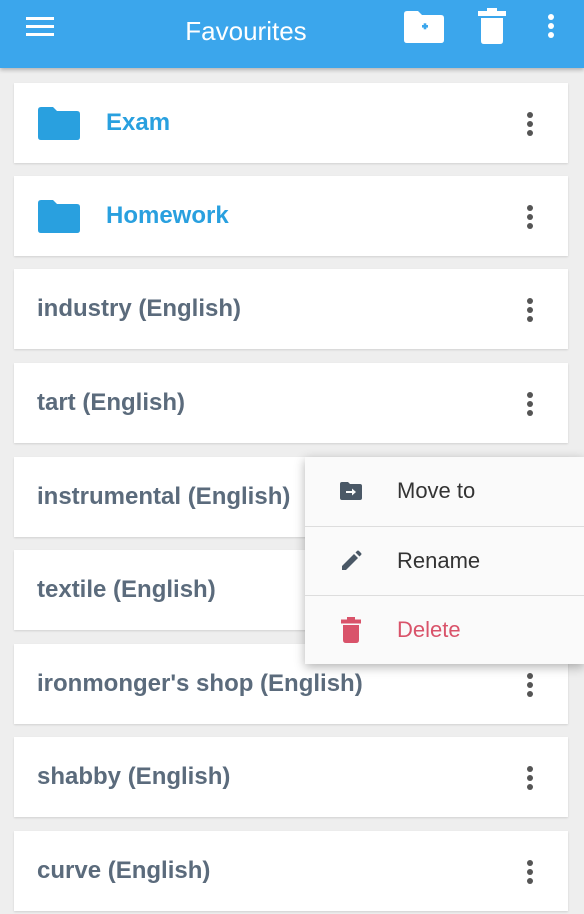  Describe the element at coordinates (291, 123) in the screenshot. I see `folder-item-exam: Exam` at that location.